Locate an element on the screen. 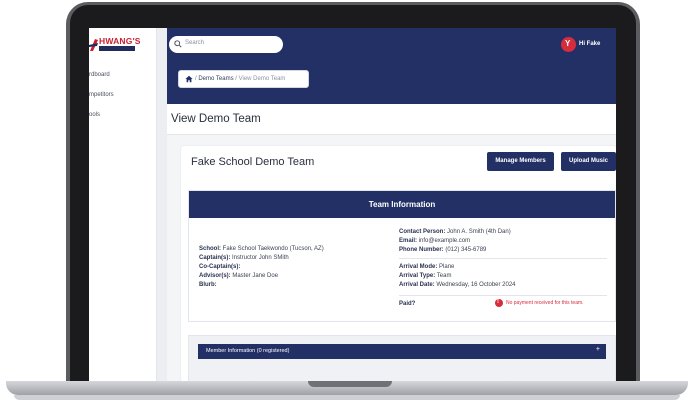 The width and height of the screenshot is (694, 402). arrival-type-field: Arrival Type: Team is located at coordinates (425, 276).